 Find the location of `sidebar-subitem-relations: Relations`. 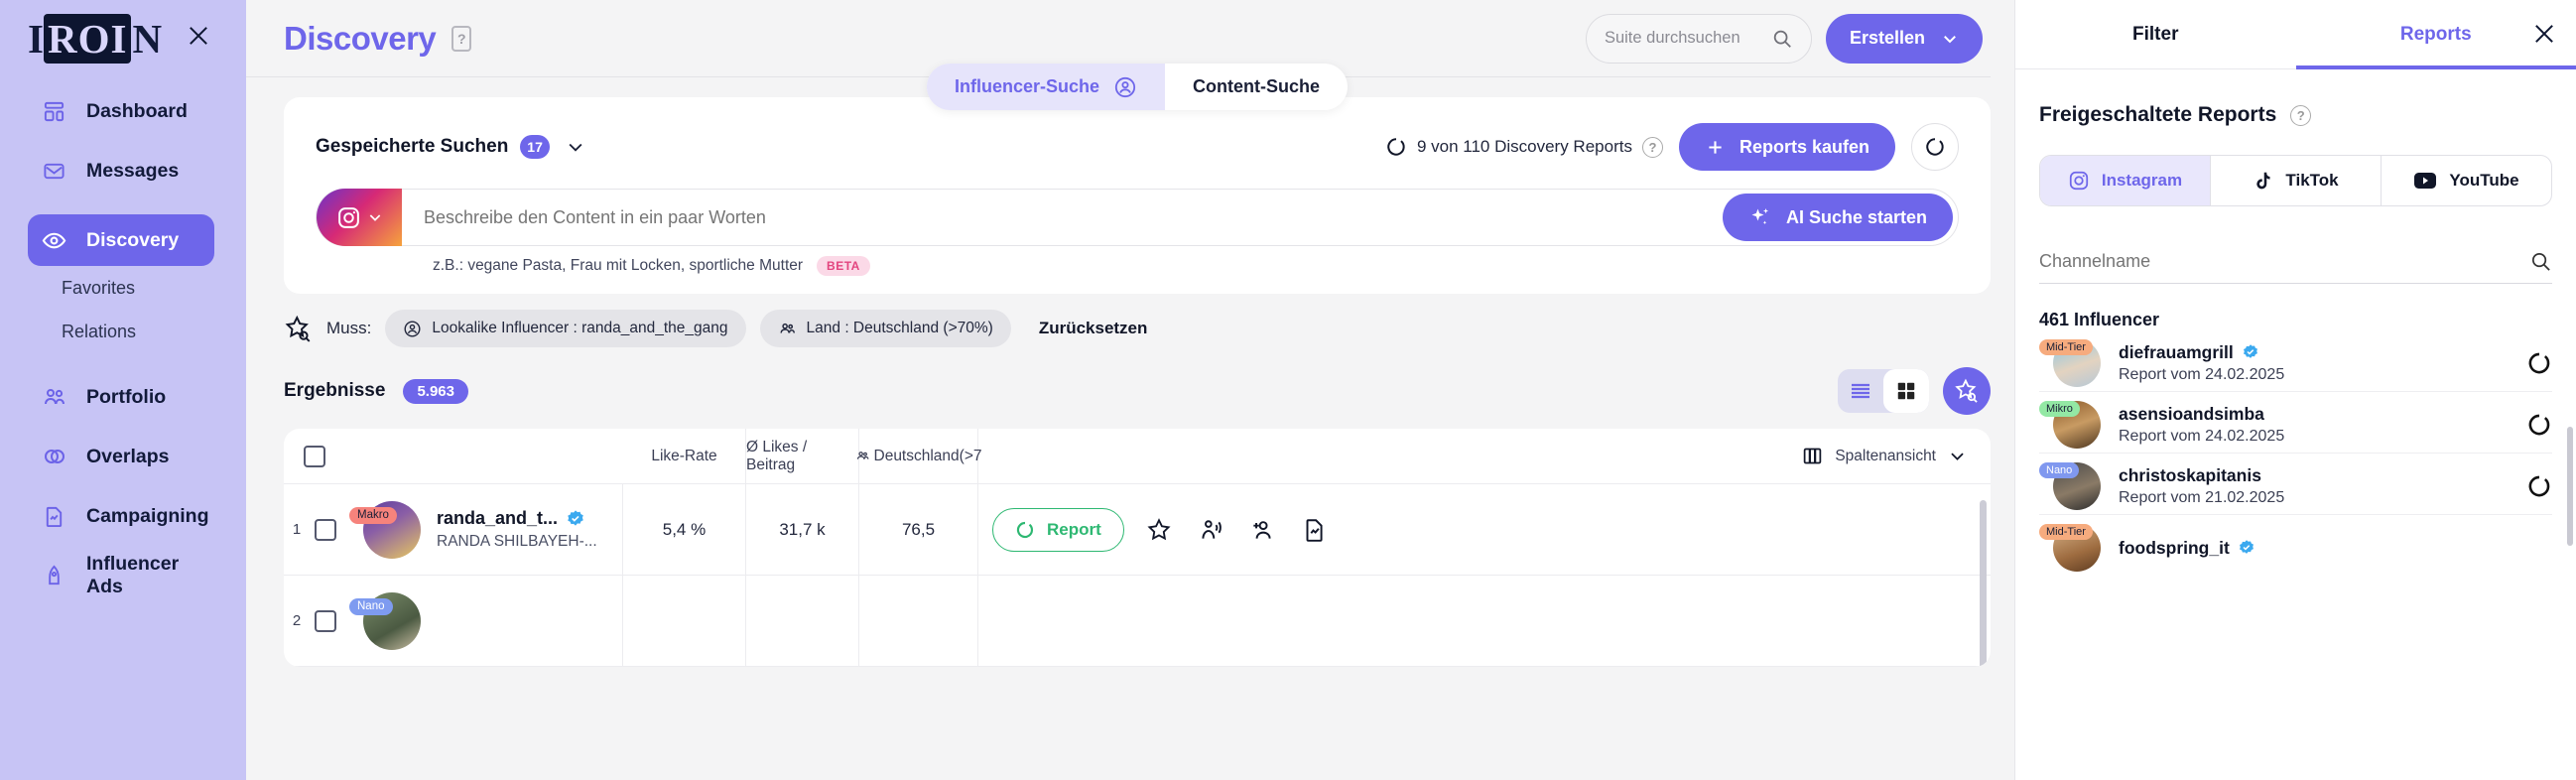

sidebar-subitem-relations: Relations is located at coordinates (123, 331).